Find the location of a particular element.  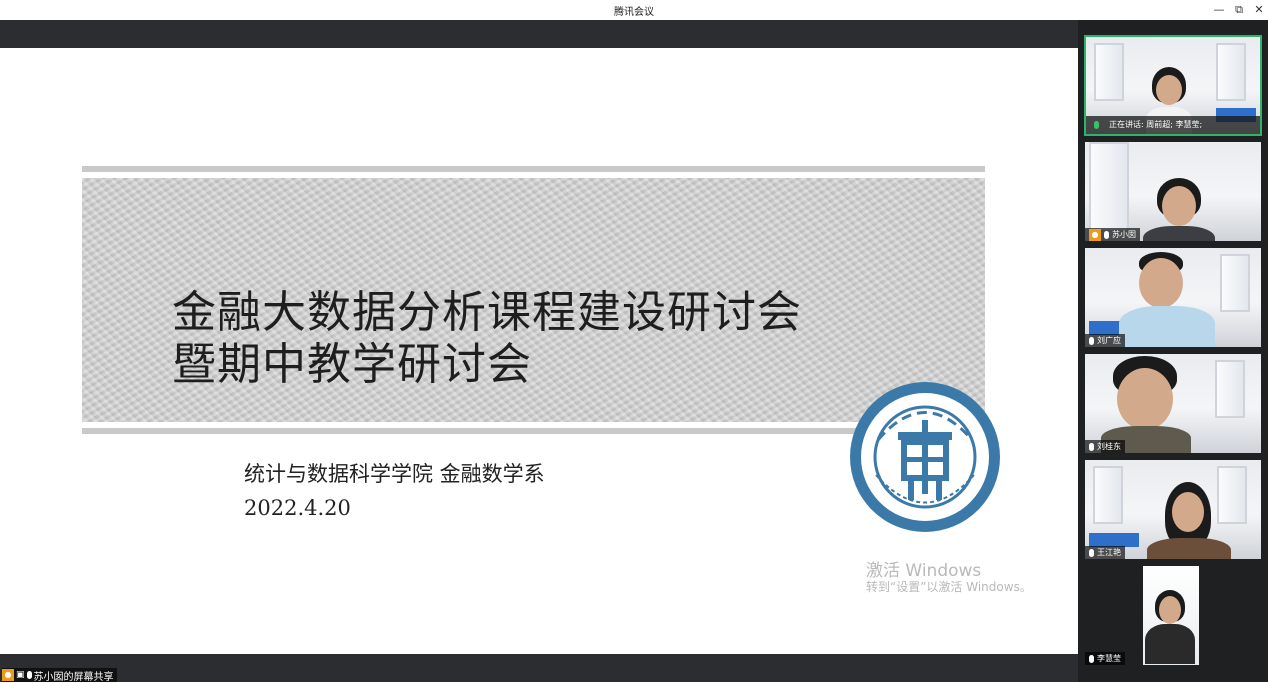

host-user-icon: ● is located at coordinates (8, 675).